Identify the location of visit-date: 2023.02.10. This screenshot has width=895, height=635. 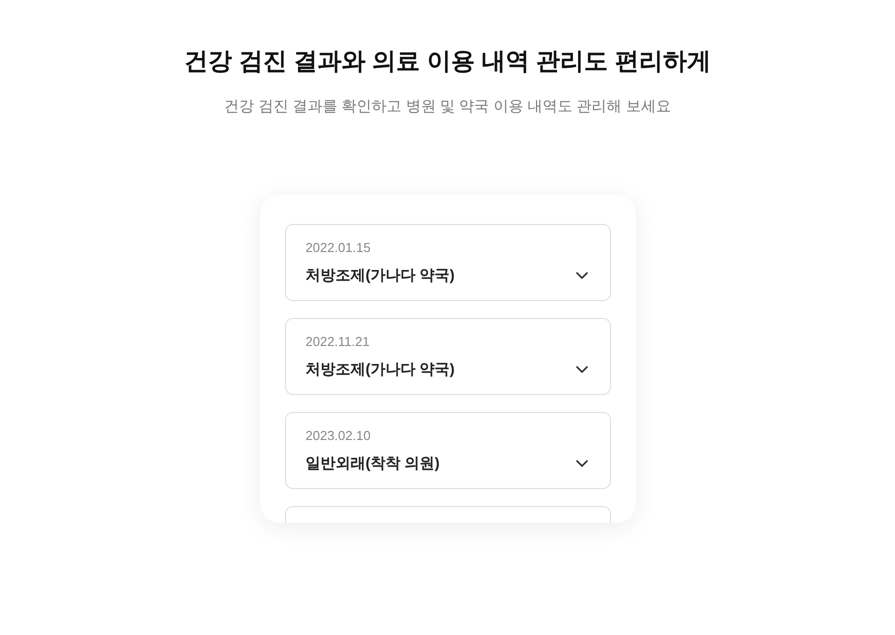
(339, 435).